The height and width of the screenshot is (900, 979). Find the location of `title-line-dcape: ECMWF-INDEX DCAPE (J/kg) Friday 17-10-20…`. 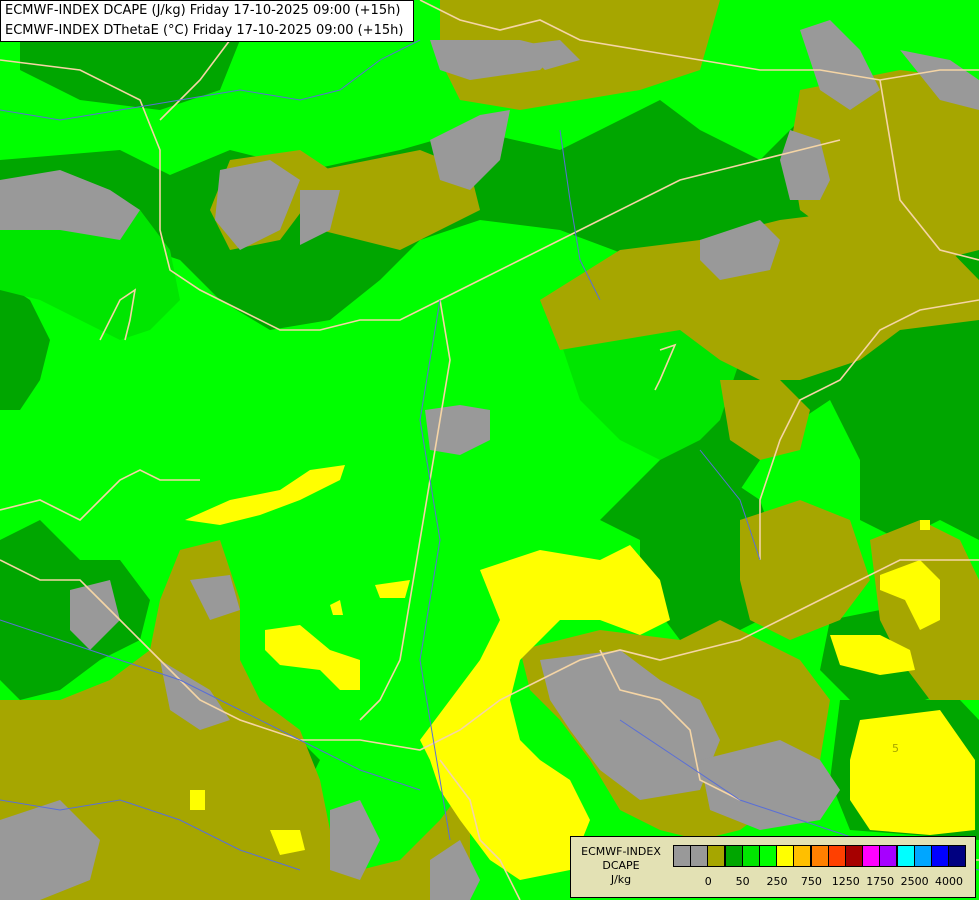

title-line-dcape: ECMWF-INDEX DCAPE (J/kg) Friday 17-10-20… is located at coordinates (203, 10).